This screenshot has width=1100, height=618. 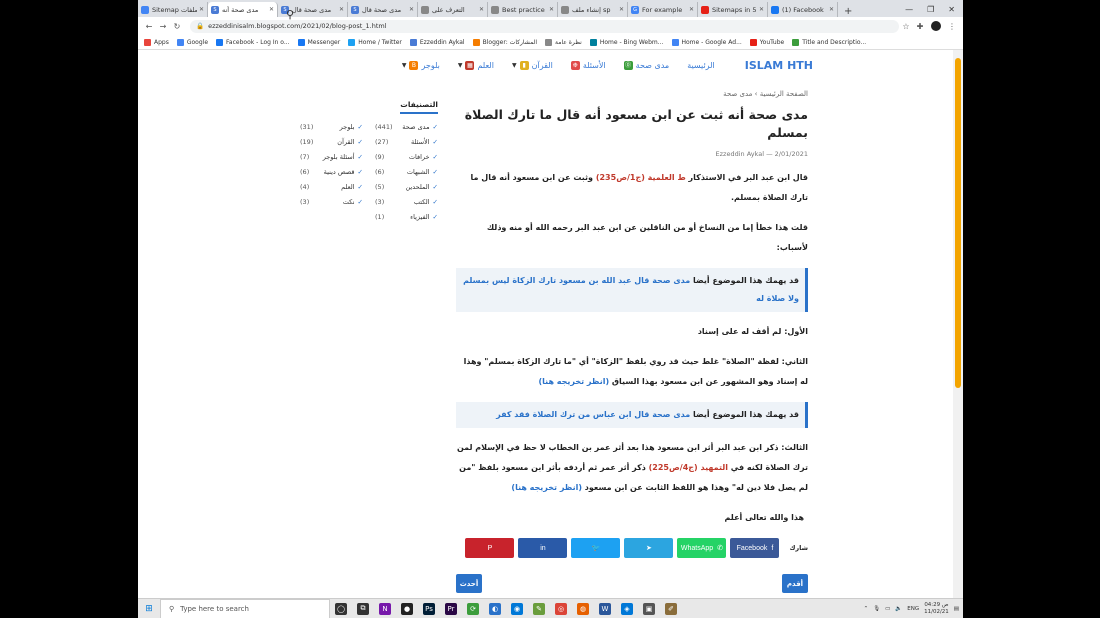 I want to click on browser-tab: التعرف على ✕, so click(x=453, y=9).